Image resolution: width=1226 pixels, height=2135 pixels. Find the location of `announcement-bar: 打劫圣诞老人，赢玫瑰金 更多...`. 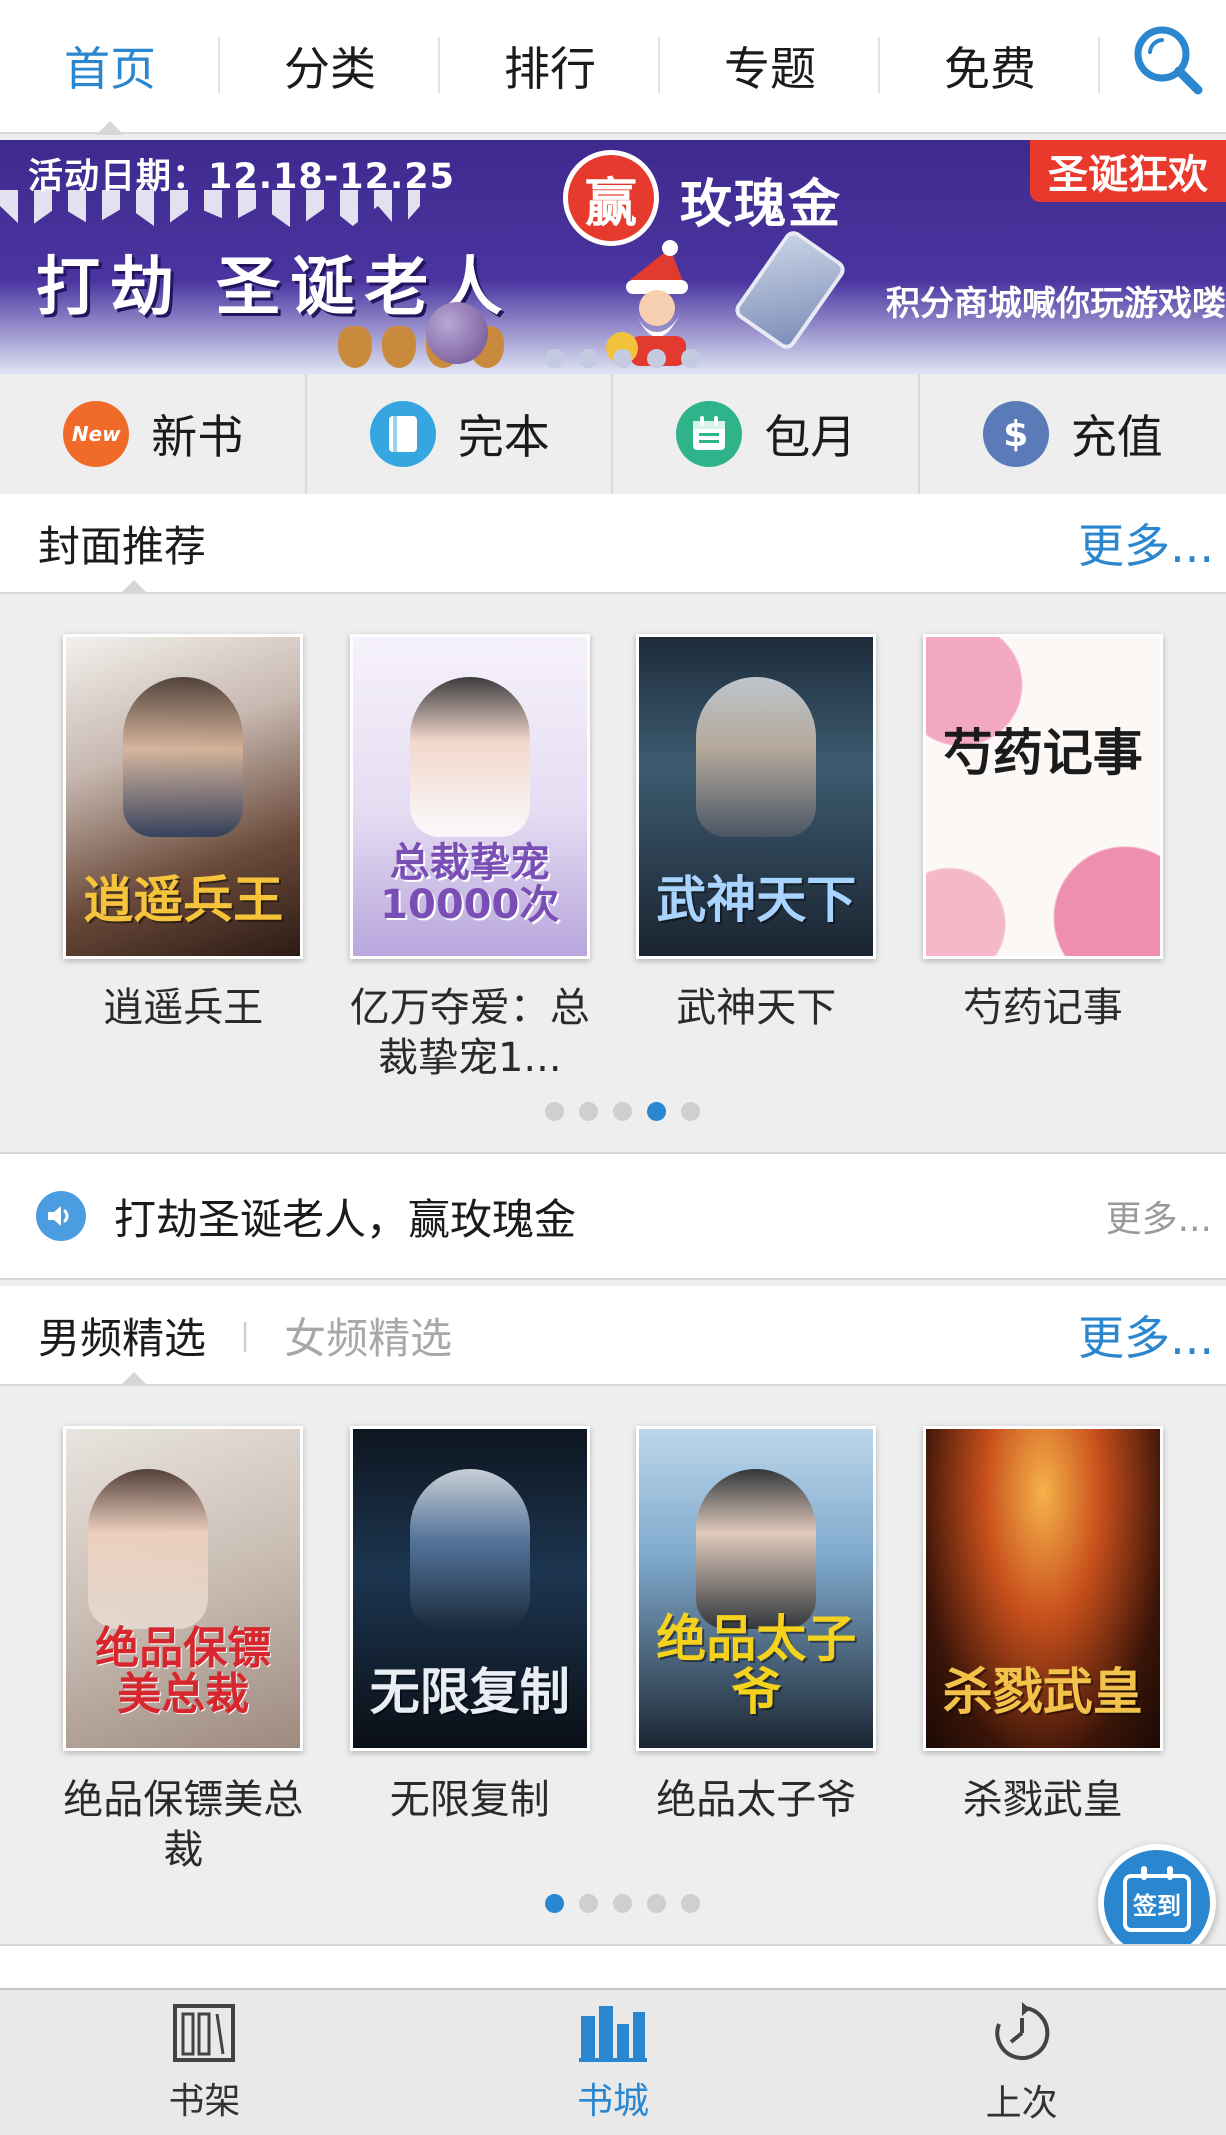

announcement-bar: 打劫圣诞老人，赢玫瑰金 更多... is located at coordinates (613, 1216).